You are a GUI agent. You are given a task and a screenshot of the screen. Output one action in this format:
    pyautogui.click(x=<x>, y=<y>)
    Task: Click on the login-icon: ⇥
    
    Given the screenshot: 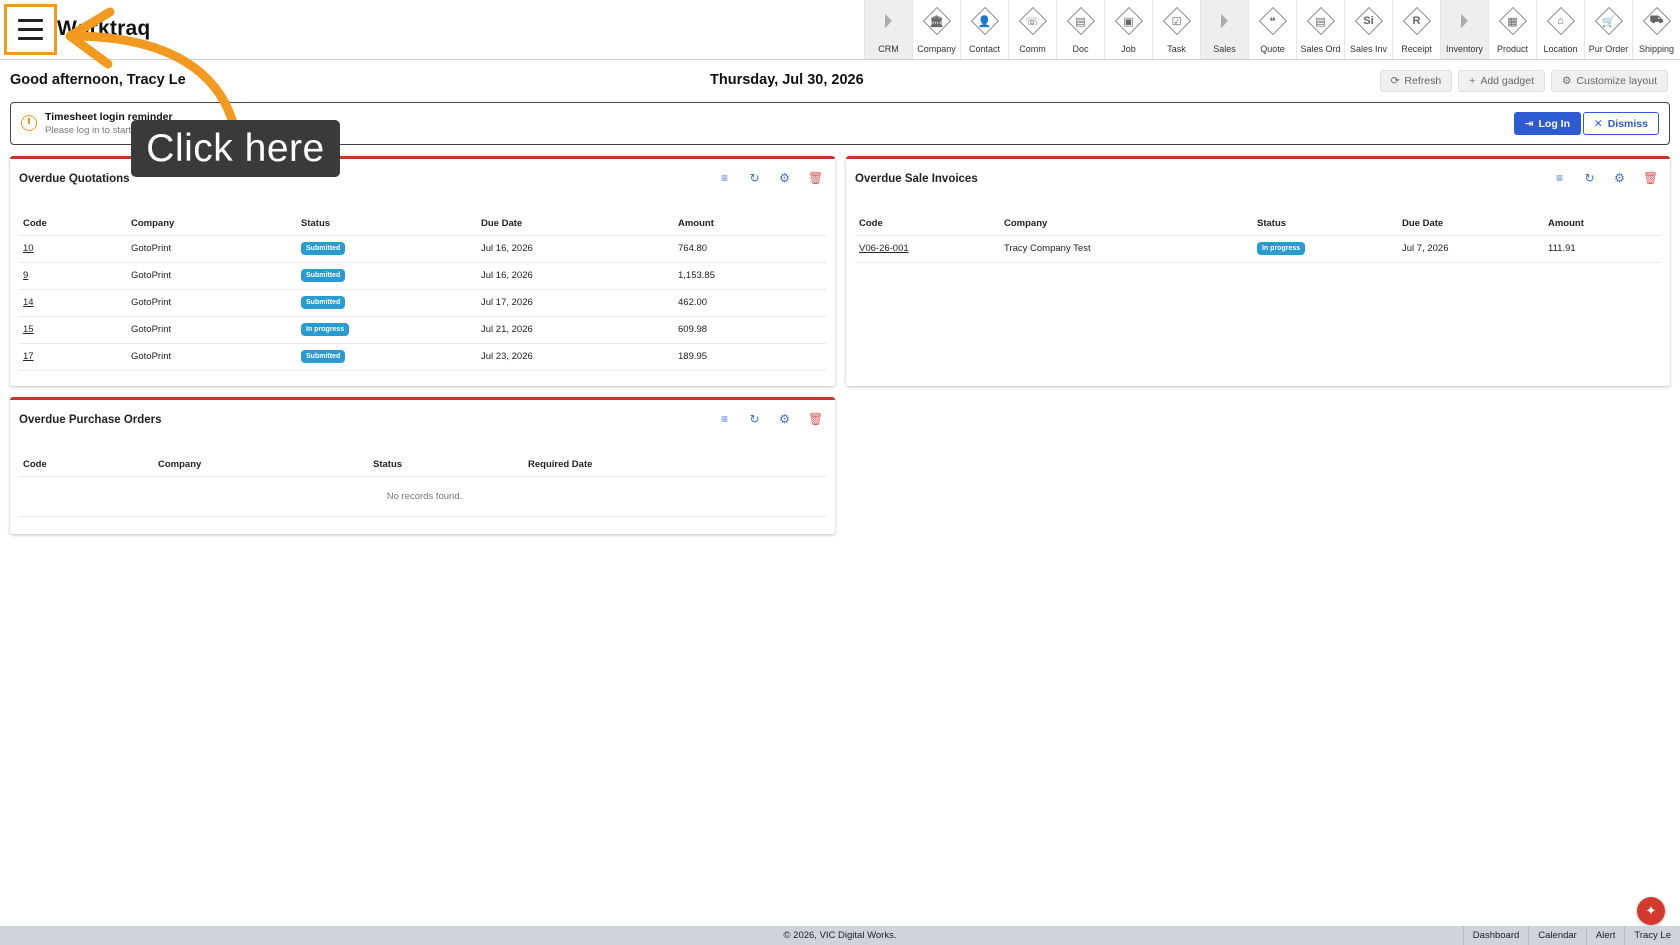 What is the action you would take?
    pyautogui.click(x=1529, y=123)
    